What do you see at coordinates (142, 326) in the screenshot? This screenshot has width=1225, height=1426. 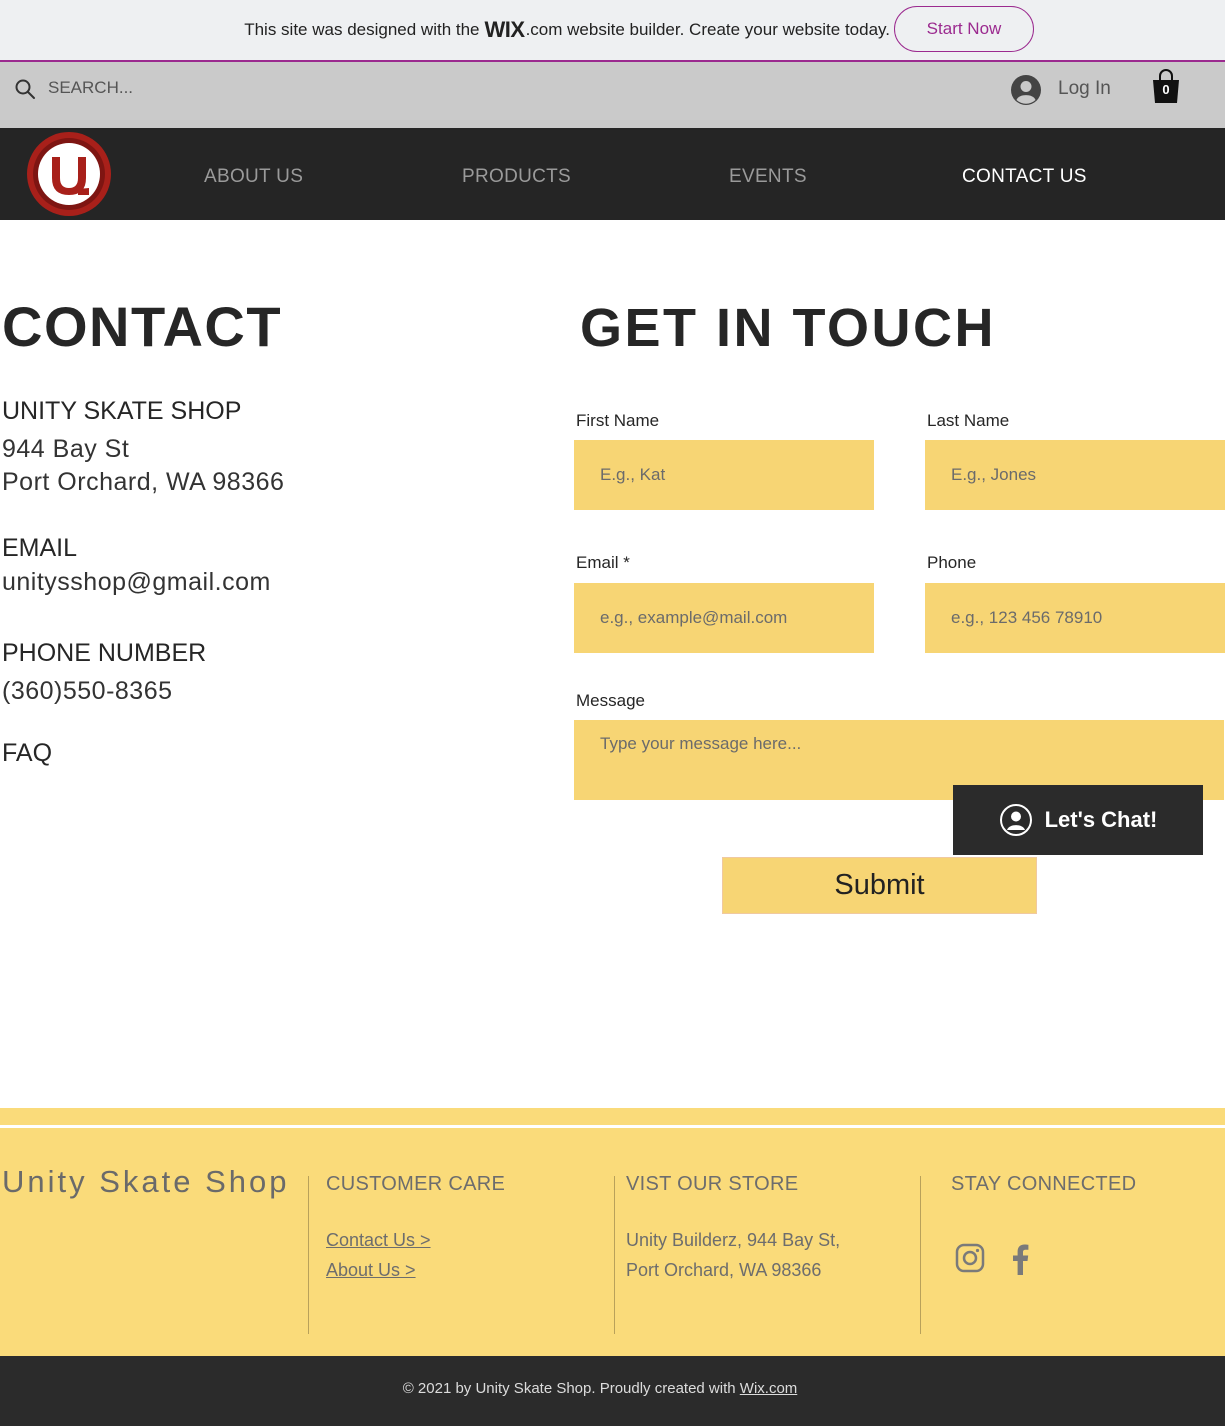 I see `contact-heading: CONTACT` at bounding box center [142, 326].